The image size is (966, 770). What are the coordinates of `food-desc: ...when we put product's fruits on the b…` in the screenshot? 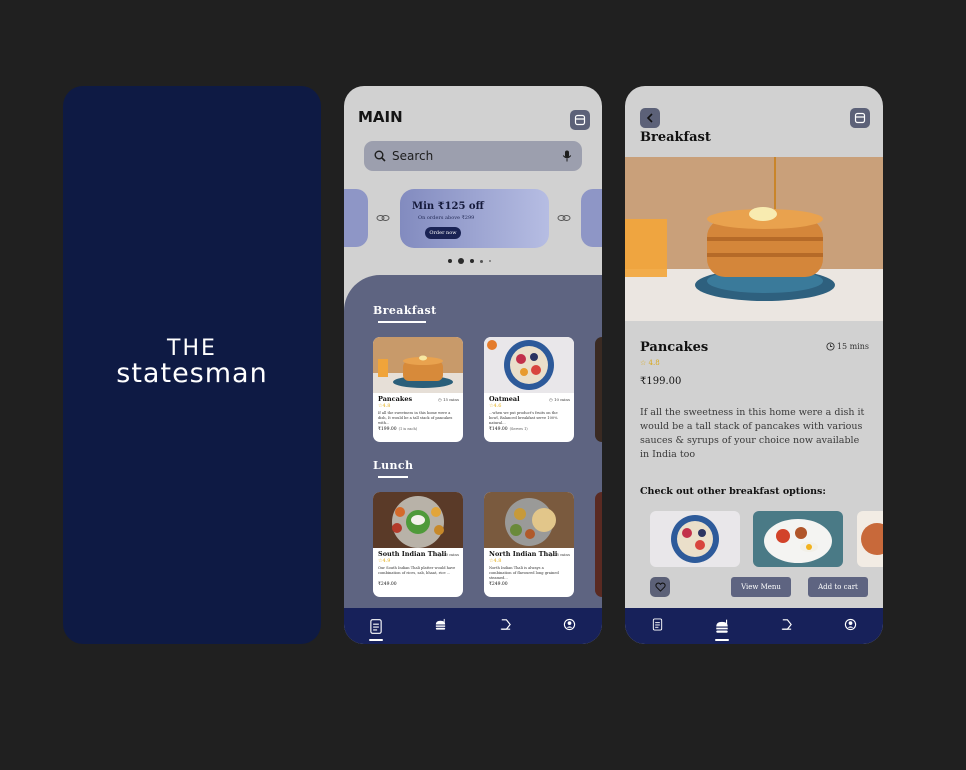 It's located at (523, 418).